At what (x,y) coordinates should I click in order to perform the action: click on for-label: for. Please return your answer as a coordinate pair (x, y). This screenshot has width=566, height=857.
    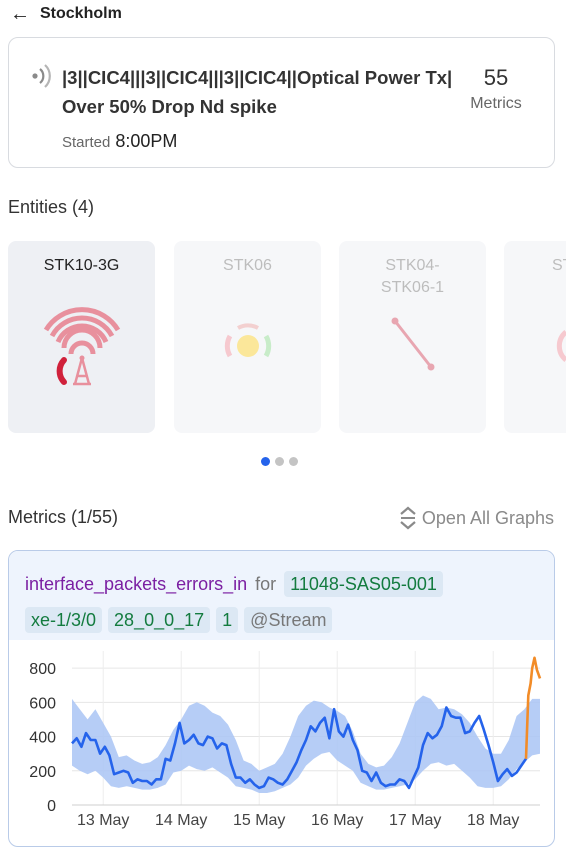
    Looking at the image, I should click on (266, 583).